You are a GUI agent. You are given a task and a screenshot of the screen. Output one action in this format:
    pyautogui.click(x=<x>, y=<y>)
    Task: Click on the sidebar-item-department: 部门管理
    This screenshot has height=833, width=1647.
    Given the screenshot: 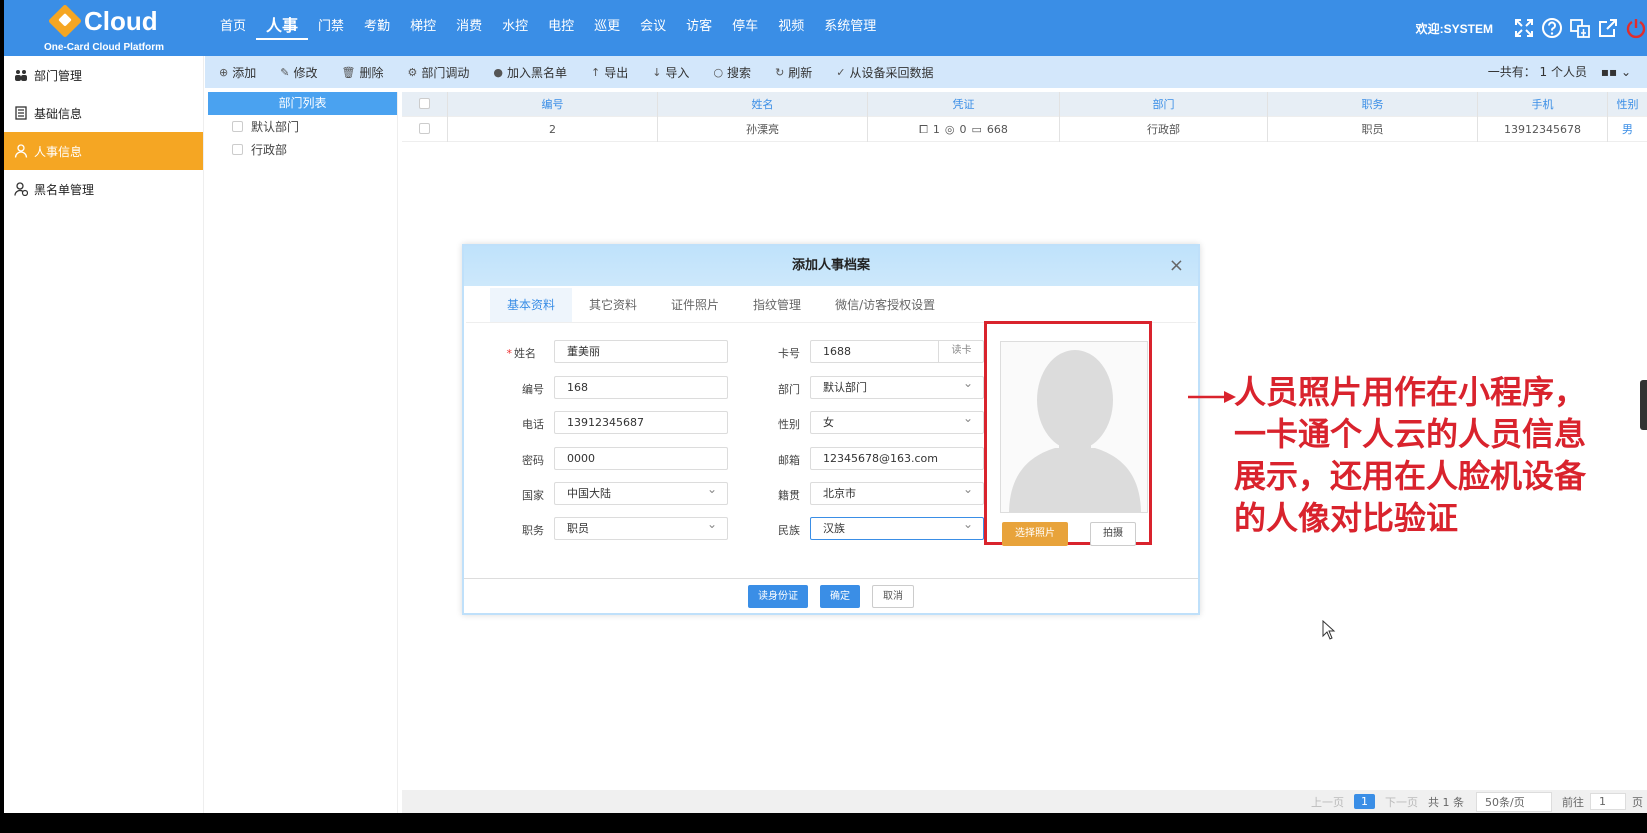 What is the action you would take?
    pyautogui.click(x=103, y=75)
    